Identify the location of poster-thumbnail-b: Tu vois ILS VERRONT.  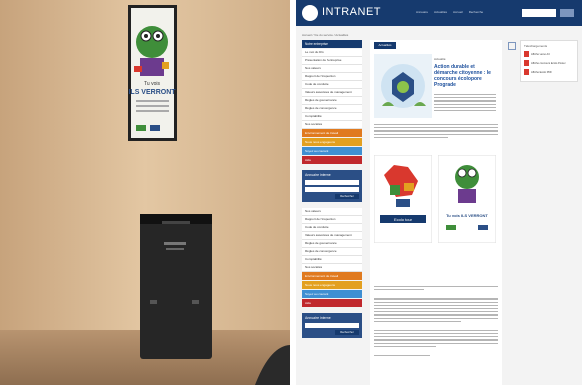
(467, 199).